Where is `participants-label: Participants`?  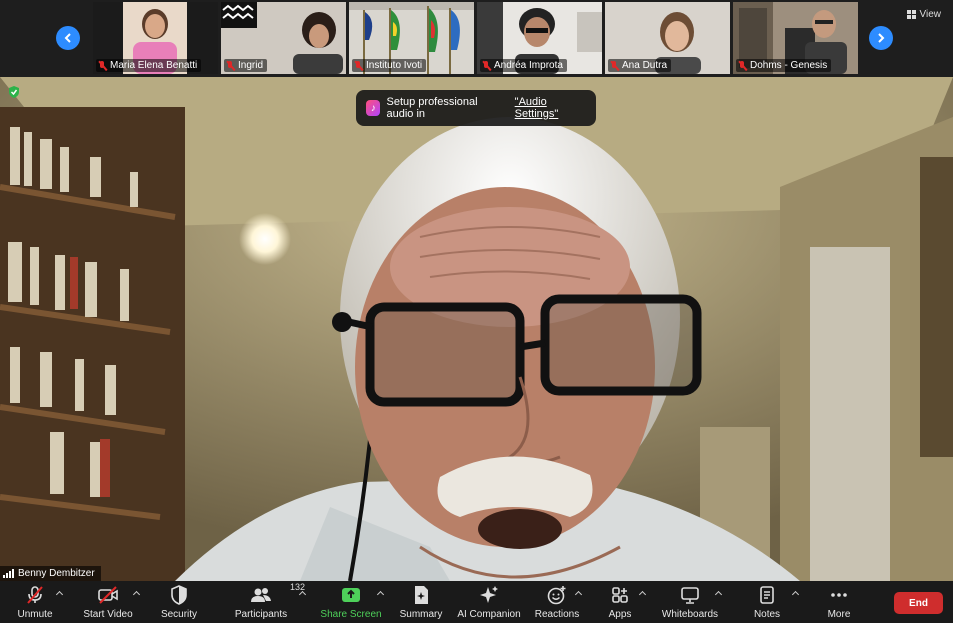
participants-label: Participants is located at coordinates (261, 614).